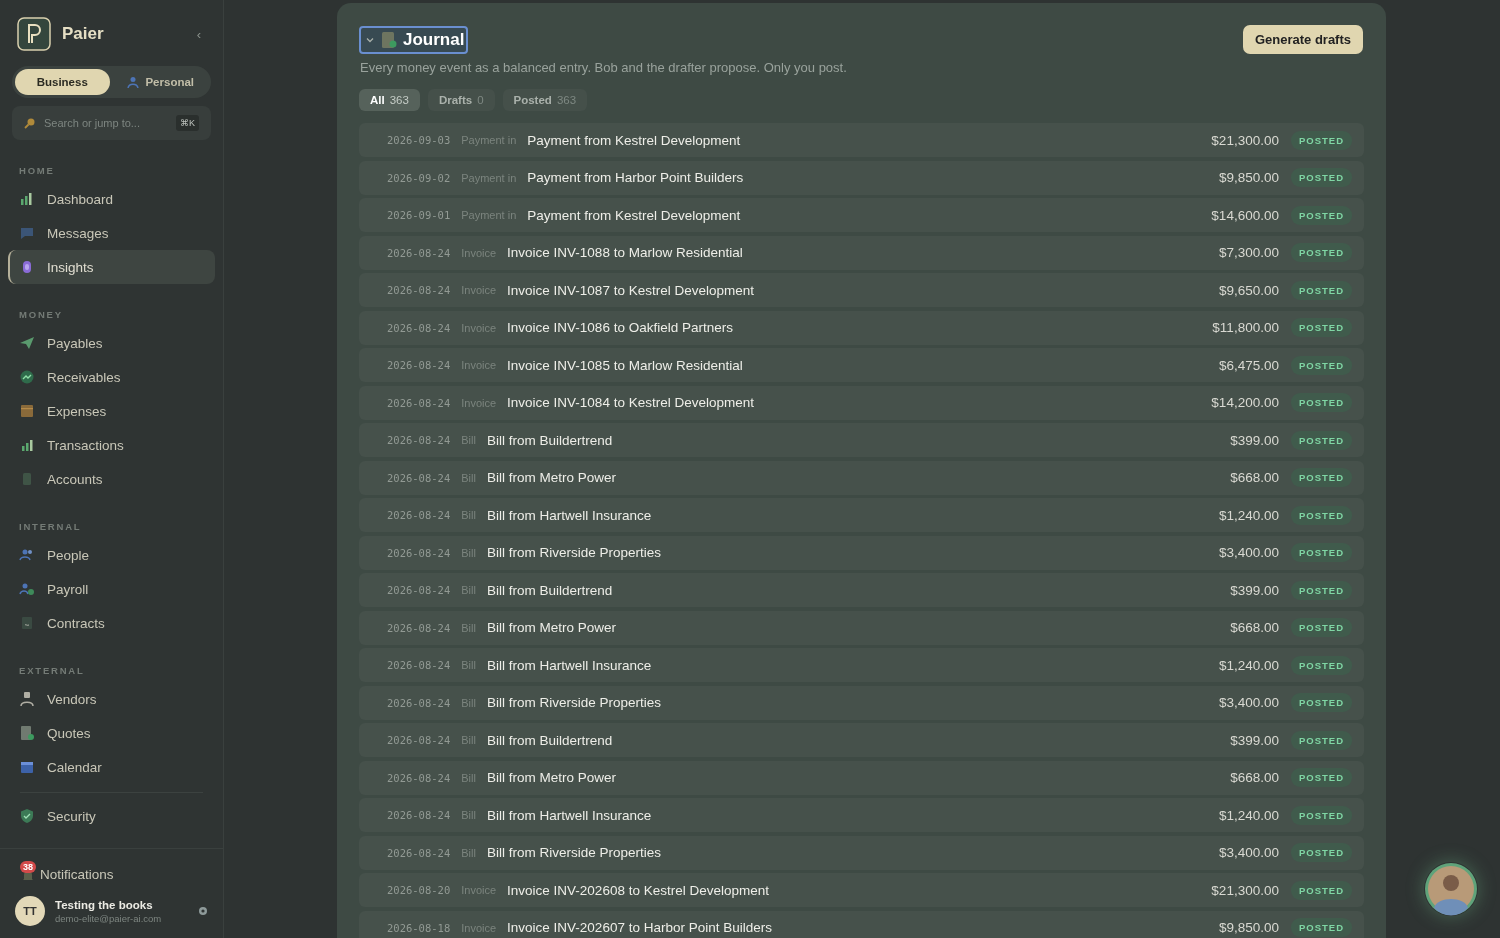  What do you see at coordinates (634, 140) in the screenshot?
I see `entry-description: Payment from Kestrel Development` at bounding box center [634, 140].